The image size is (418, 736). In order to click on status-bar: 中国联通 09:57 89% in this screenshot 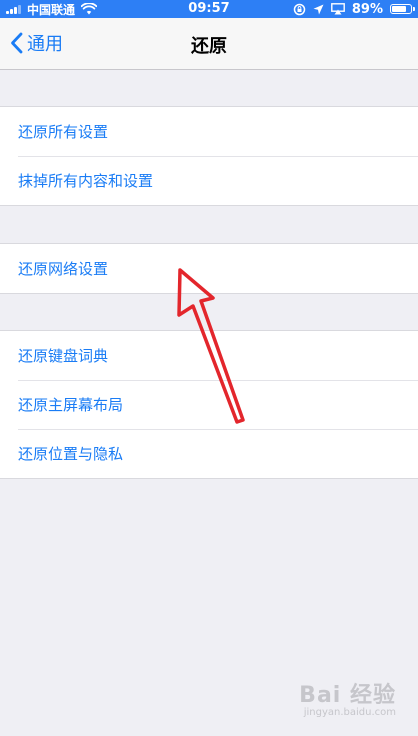, I will do `click(209, 9)`.